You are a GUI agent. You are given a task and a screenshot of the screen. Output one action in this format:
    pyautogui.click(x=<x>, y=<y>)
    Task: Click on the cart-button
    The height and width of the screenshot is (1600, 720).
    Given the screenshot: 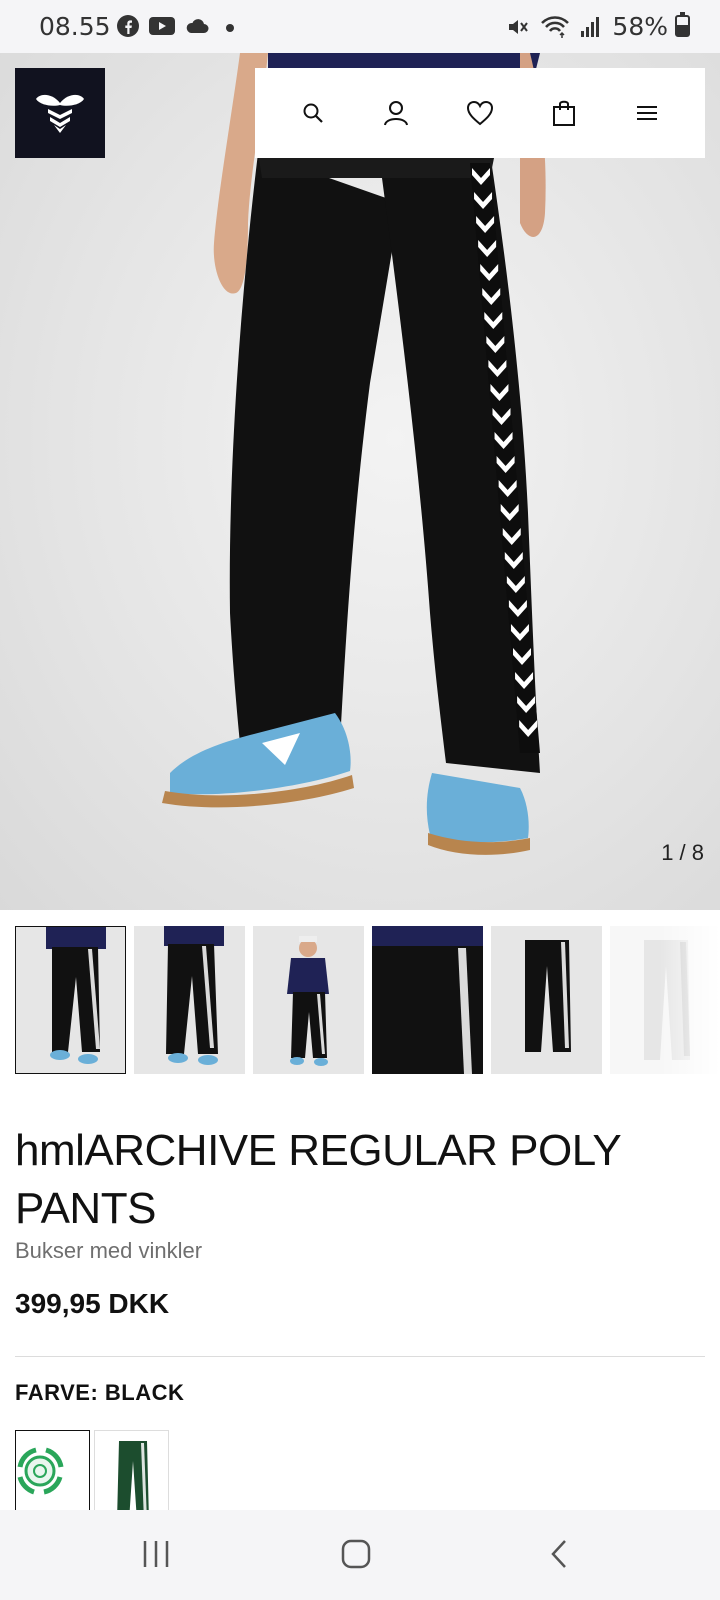 What is the action you would take?
    pyautogui.click(x=564, y=113)
    